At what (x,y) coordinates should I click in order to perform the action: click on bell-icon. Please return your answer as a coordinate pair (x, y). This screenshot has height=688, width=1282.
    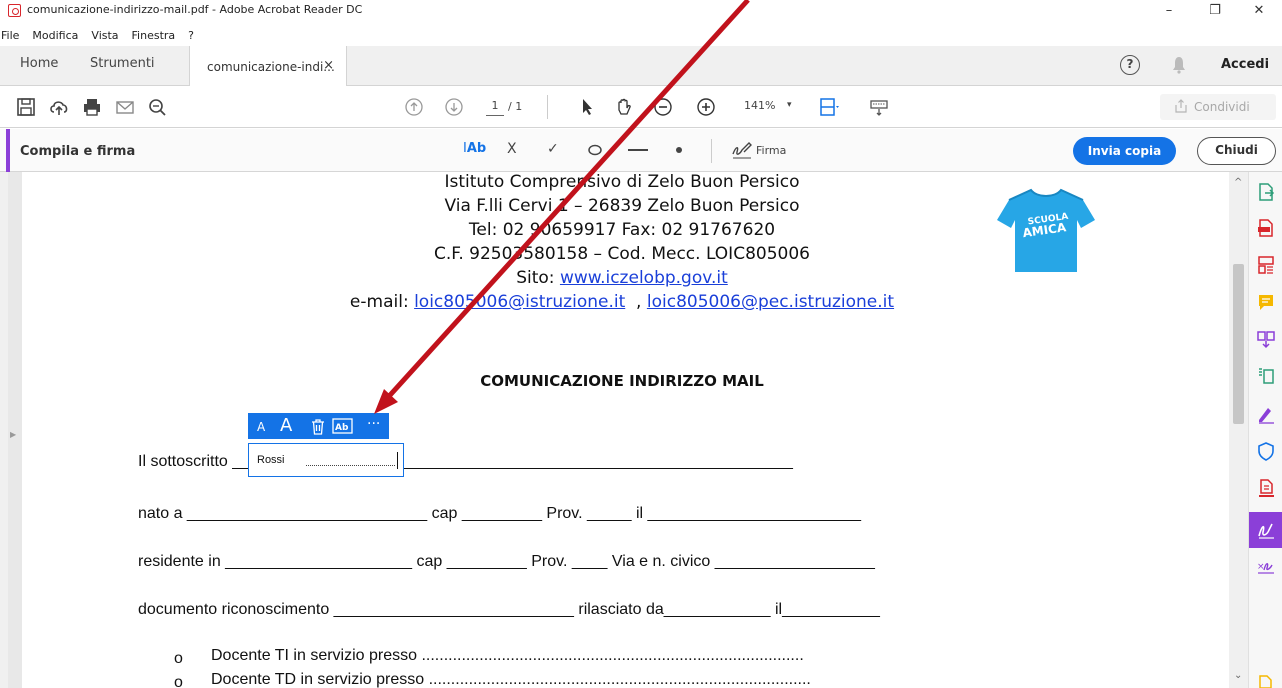
    Looking at the image, I should click on (1179, 65).